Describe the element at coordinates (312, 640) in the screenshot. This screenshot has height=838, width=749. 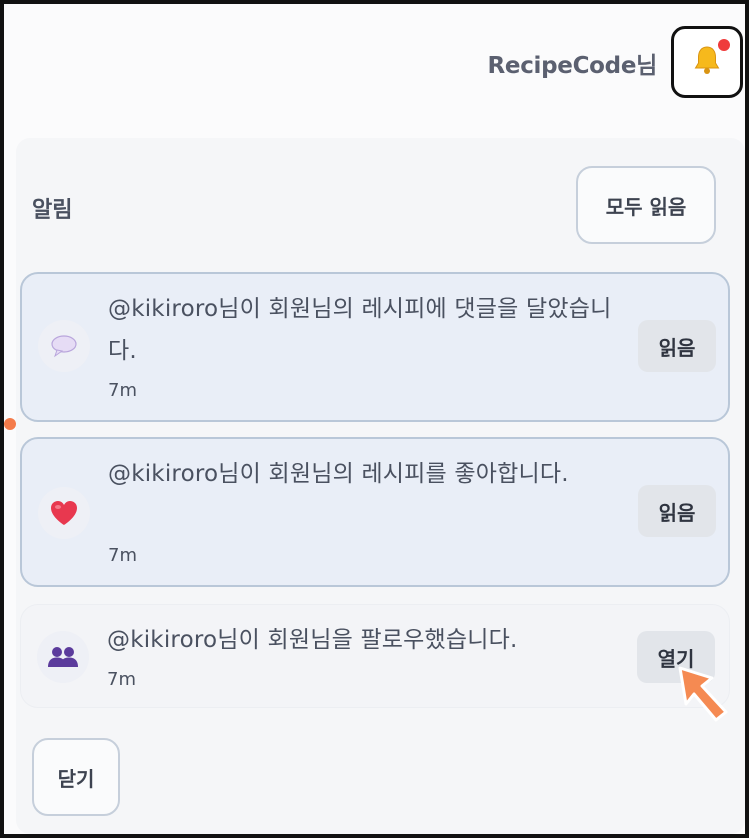
I see `notification-message: @kikiroro님이 회원님을 팔로우했습니다.` at that location.